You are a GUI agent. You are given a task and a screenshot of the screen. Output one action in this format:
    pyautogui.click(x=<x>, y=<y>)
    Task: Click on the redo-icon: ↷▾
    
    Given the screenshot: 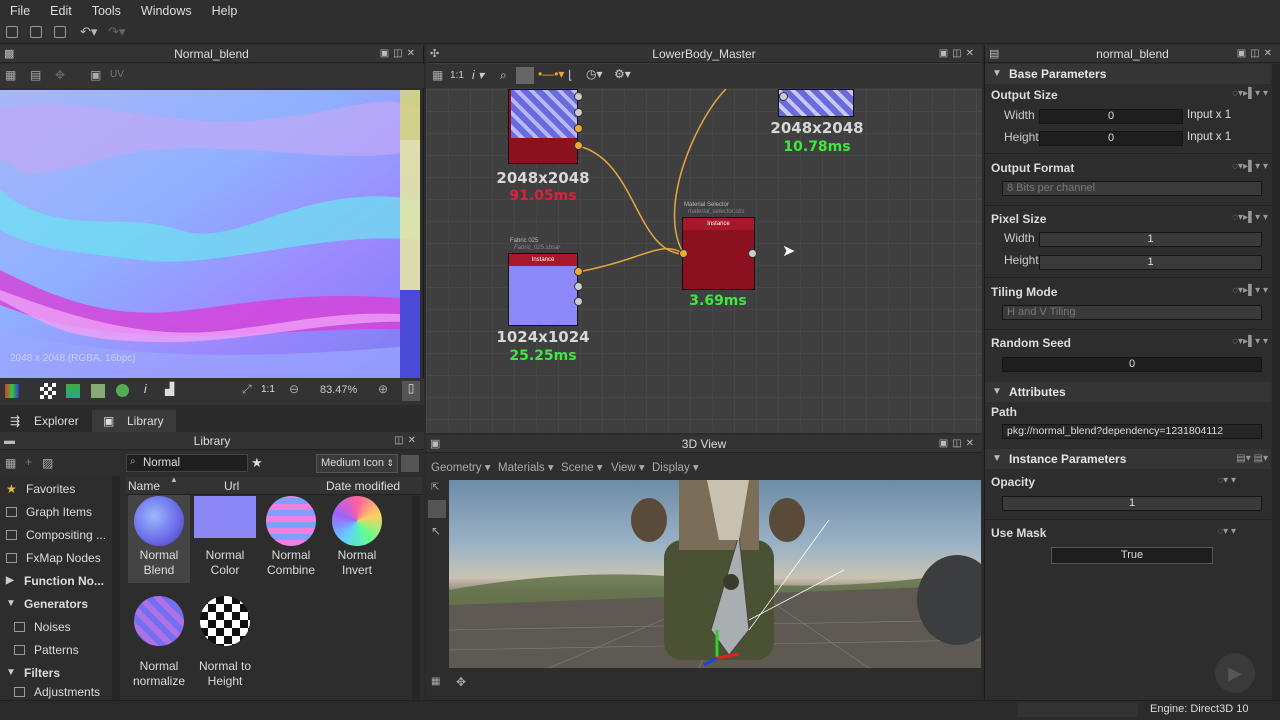 What is the action you would take?
    pyautogui.click(x=116, y=32)
    